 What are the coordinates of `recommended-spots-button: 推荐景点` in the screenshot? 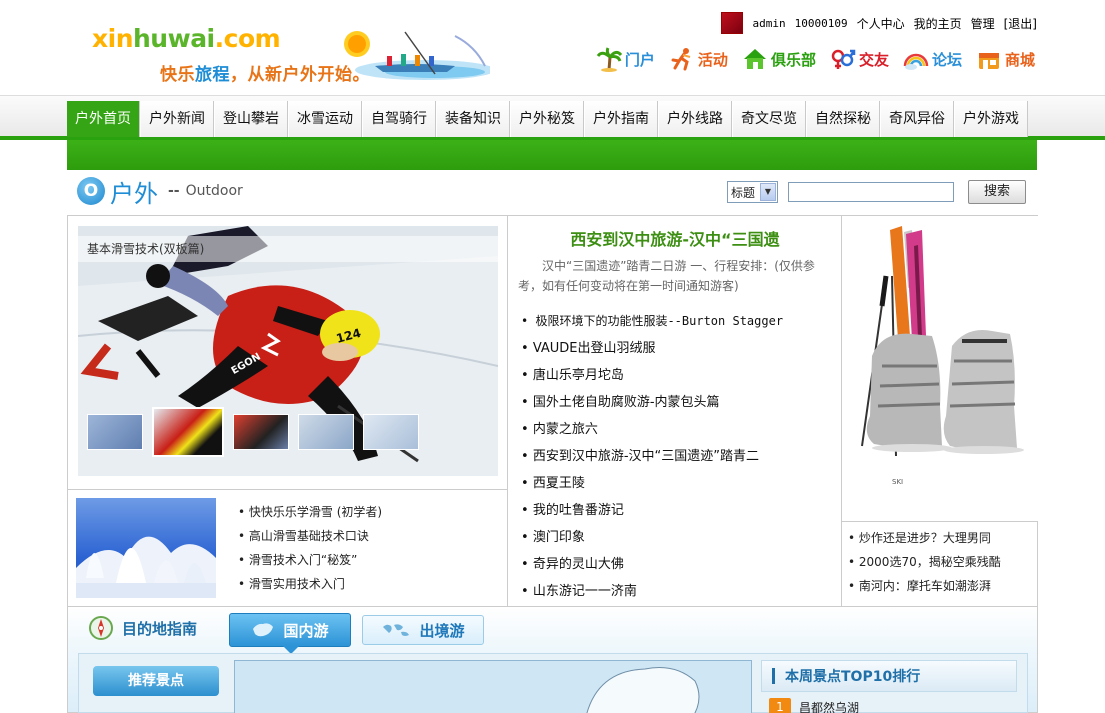 It's located at (156, 681).